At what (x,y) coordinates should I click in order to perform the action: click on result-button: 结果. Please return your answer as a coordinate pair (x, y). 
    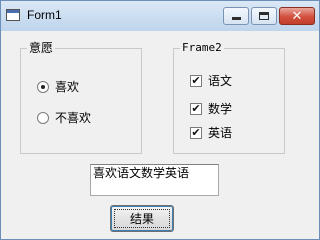
    Looking at the image, I should click on (142, 218).